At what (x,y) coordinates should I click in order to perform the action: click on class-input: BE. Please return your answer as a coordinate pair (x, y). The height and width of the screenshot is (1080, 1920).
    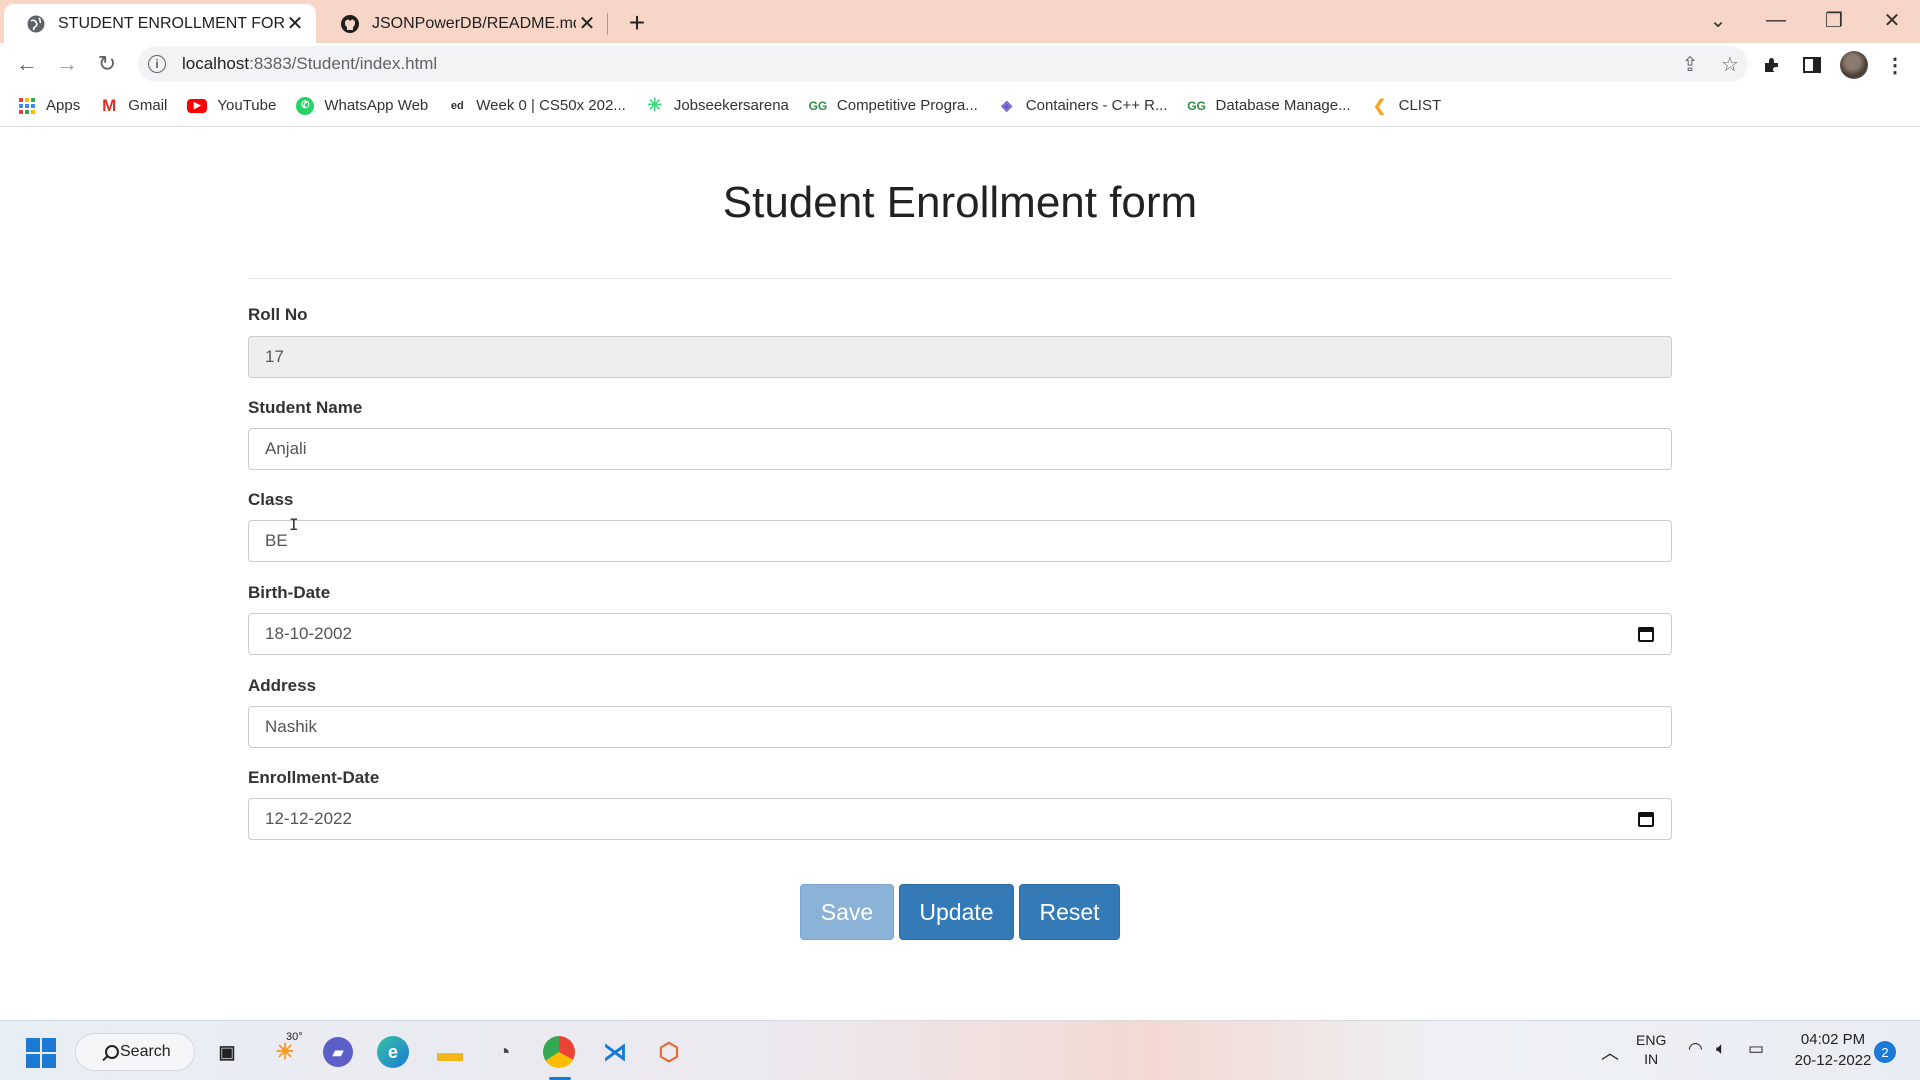
    Looking at the image, I should click on (960, 541).